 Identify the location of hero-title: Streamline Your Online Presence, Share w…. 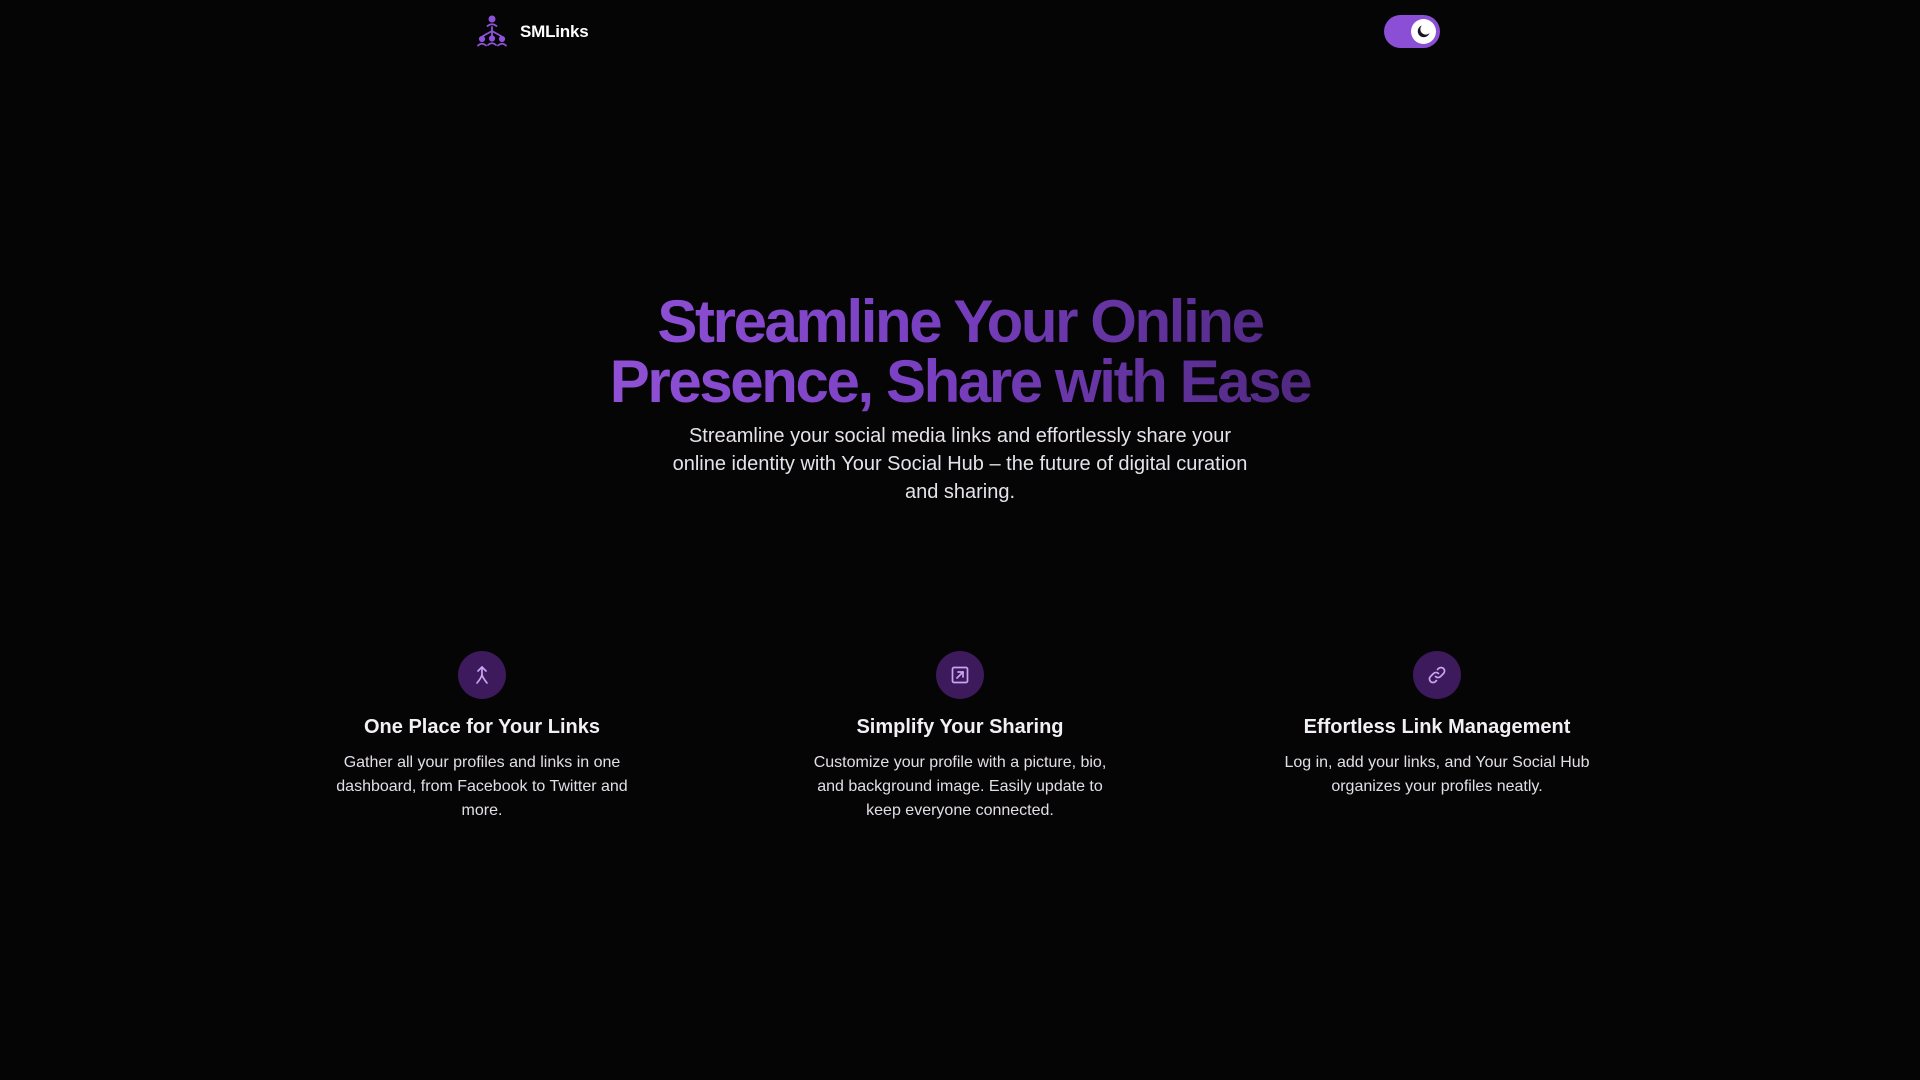
(960, 352).